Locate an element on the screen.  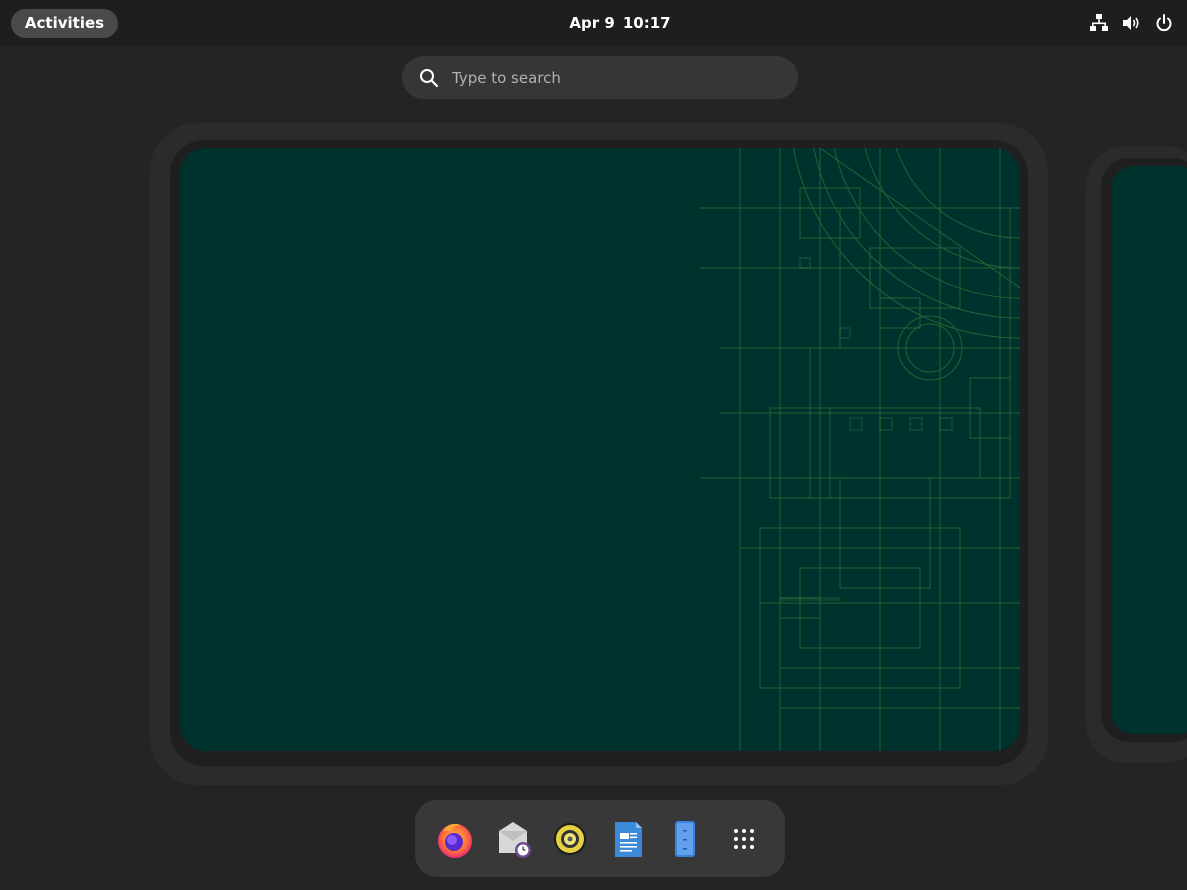
top-bar: Activities Apr 9 10:17 is located at coordinates (593, 23).